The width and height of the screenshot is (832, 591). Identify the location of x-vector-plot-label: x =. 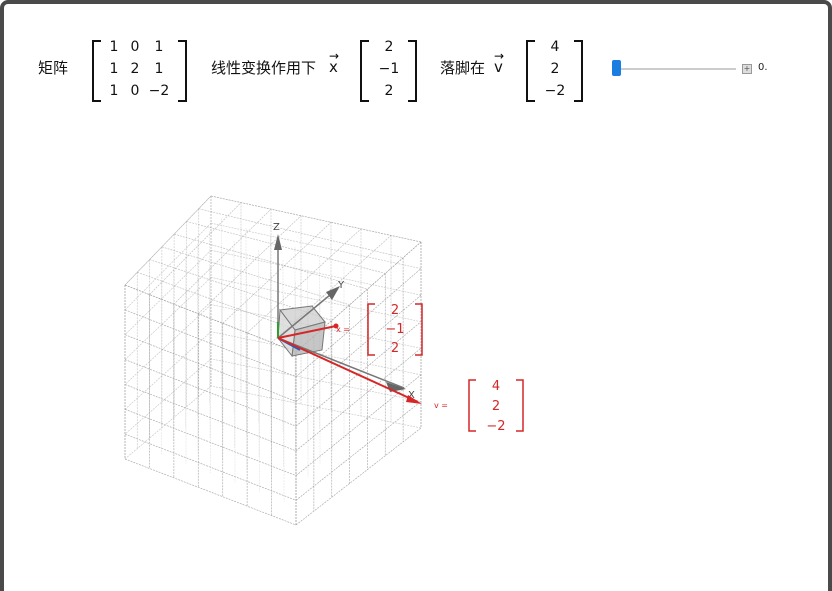
(343, 329).